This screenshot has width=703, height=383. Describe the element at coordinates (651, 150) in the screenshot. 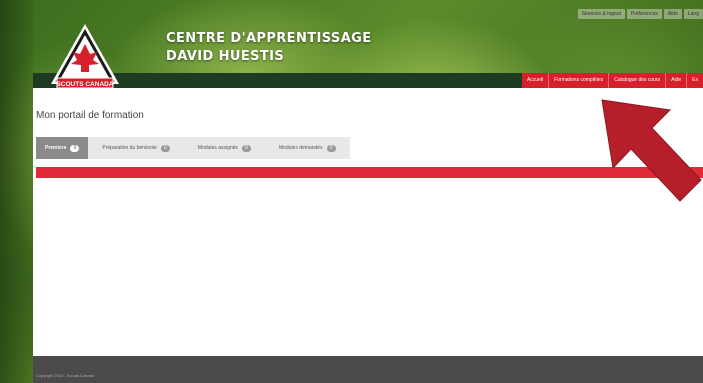

I see `pointer-arrow-icon` at that location.